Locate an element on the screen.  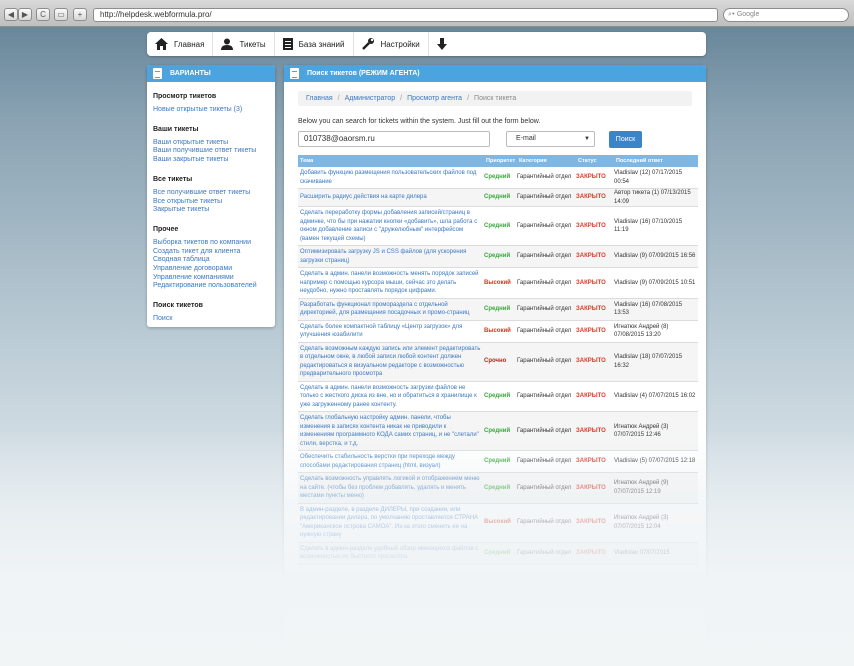
main-title: Поиск тикетов (РЕЖИМ АГЕНТА) is located at coordinates (363, 73).